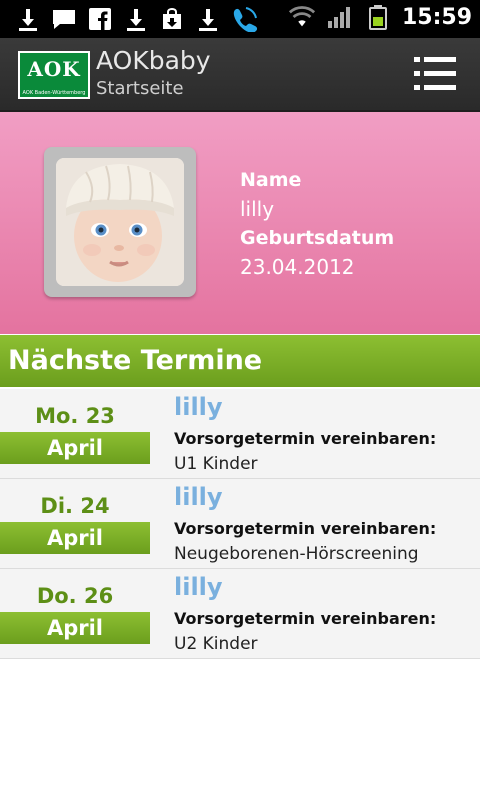  Describe the element at coordinates (216, 644) in the screenshot. I see `appointment-detail: U2 Kinder` at that location.